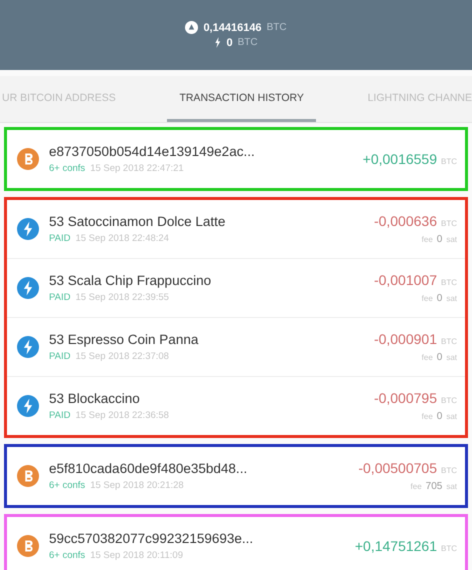  I want to click on transaction-date: 15 Sep 2018 20:11:09, so click(136, 555).